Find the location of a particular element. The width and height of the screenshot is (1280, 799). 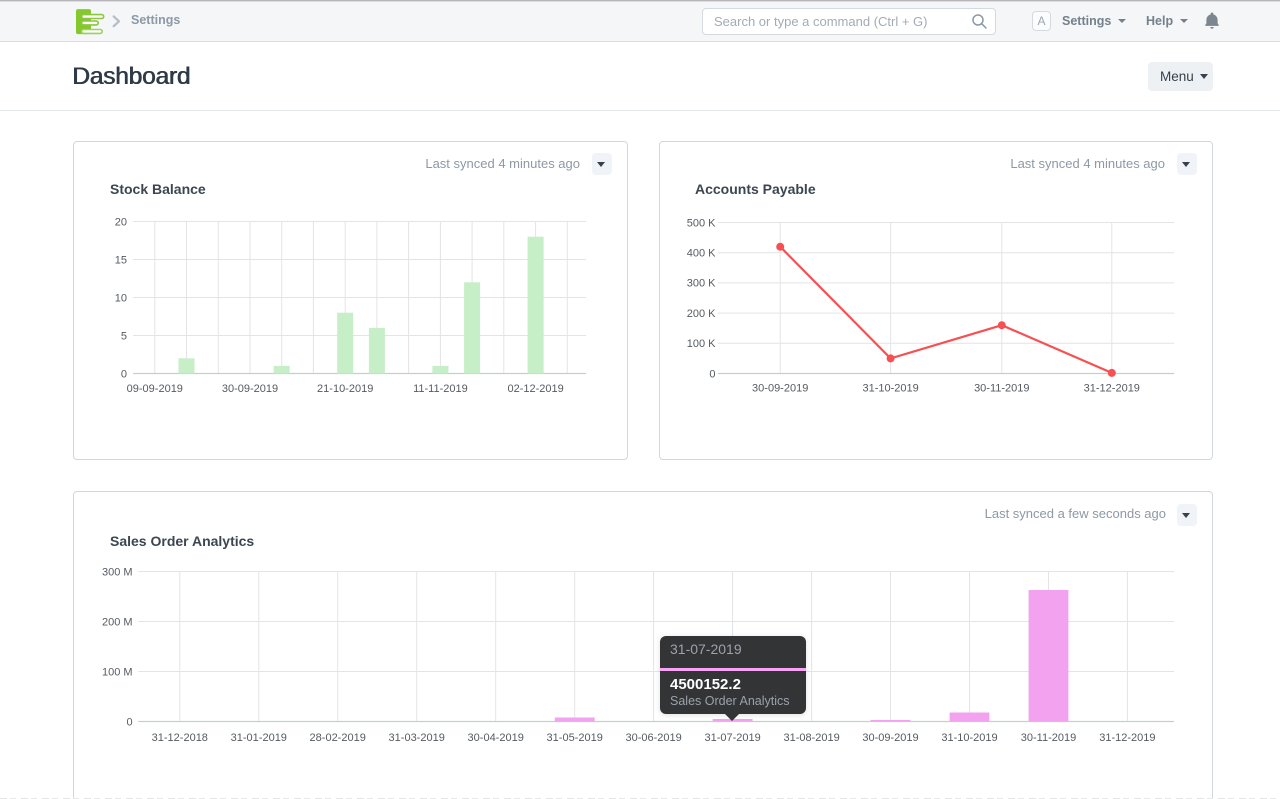

svg-text: 31-08-2019 is located at coordinates (811, 738).